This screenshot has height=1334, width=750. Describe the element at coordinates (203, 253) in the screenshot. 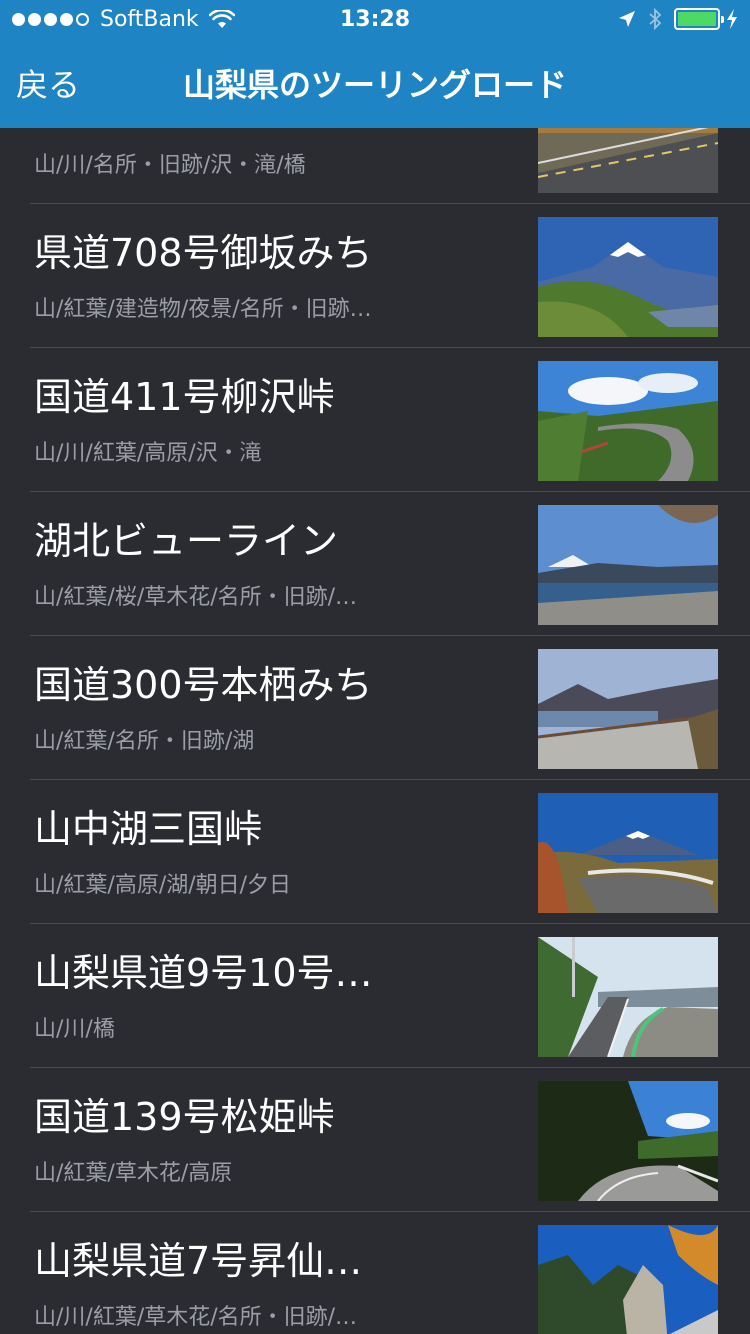

I see `road-title: 県道708号御坂みち` at that location.